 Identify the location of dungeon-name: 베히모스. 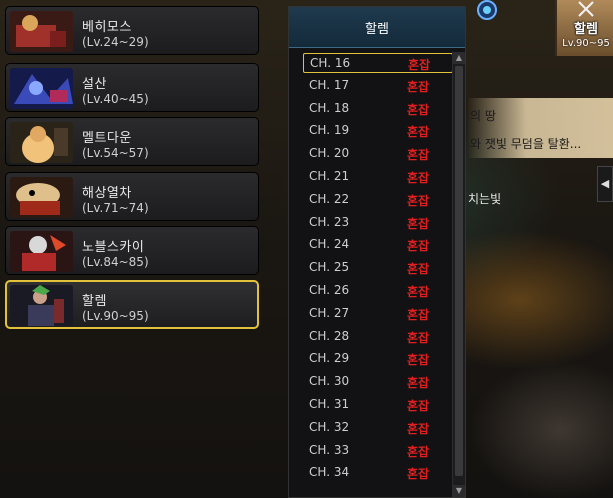
(107, 27).